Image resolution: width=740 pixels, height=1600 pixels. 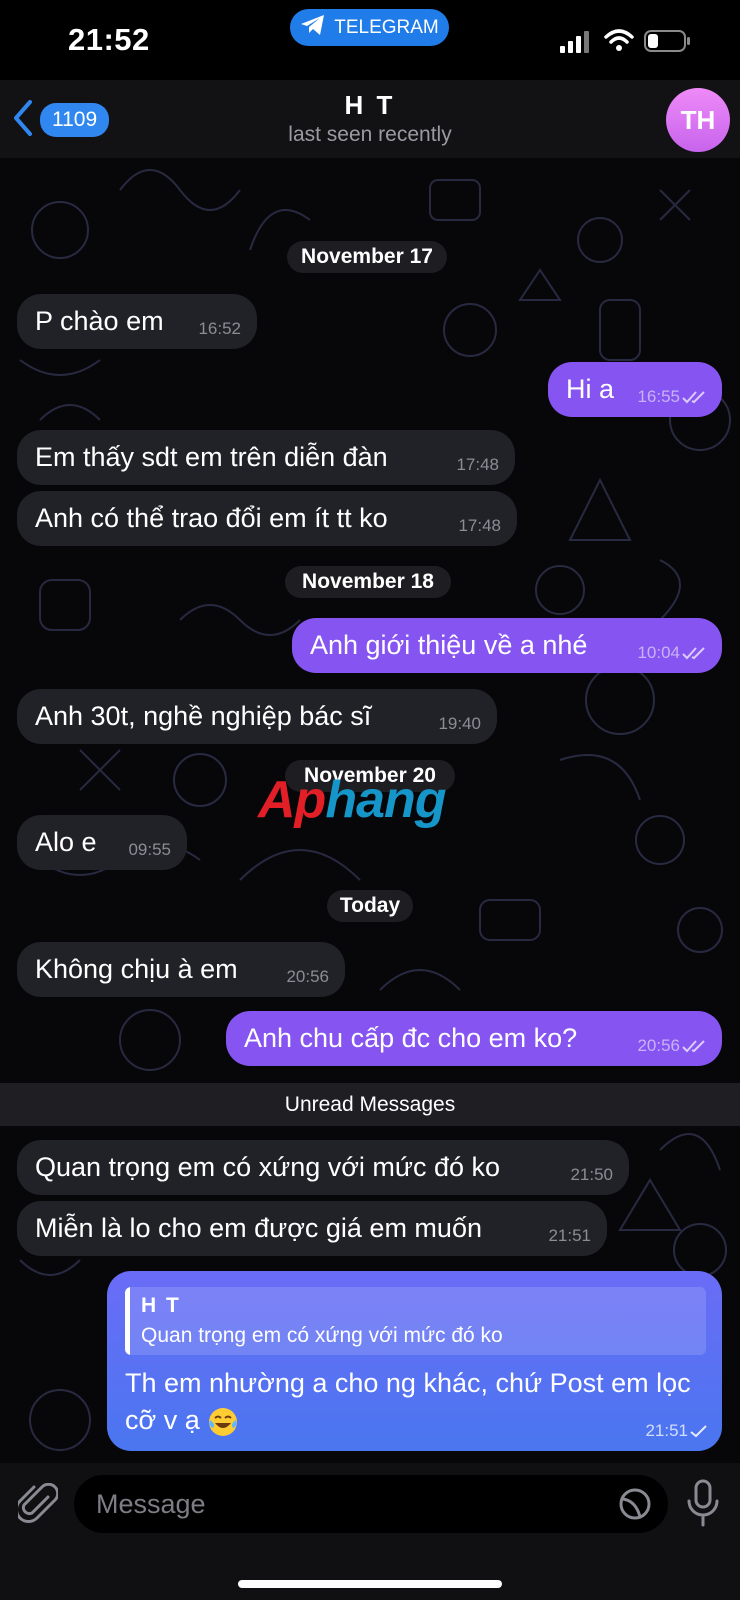 I want to click on sticker-icon, so click(x=635, y=1504).